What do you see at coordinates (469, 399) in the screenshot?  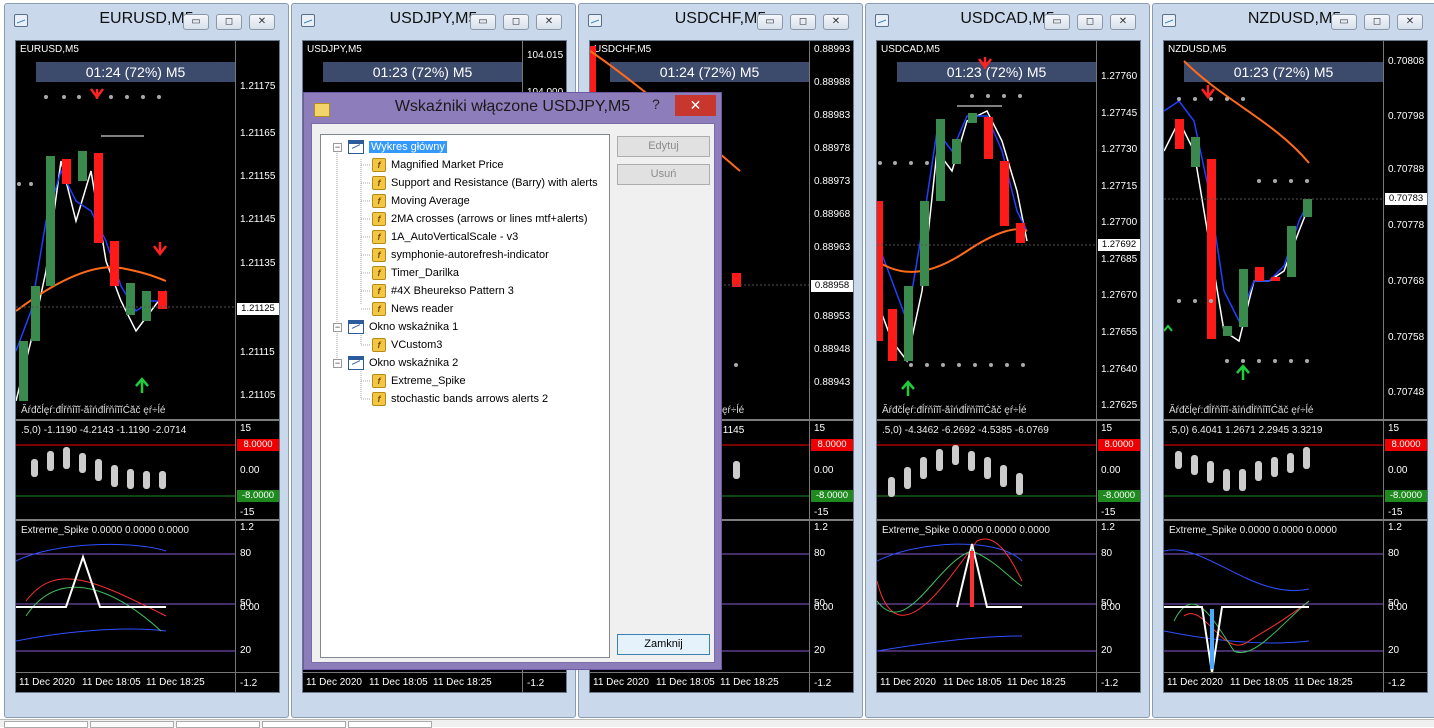 I see `tree-item-indicator: stochastic bands arrows alerts 2` at bounding box center [469, 399].